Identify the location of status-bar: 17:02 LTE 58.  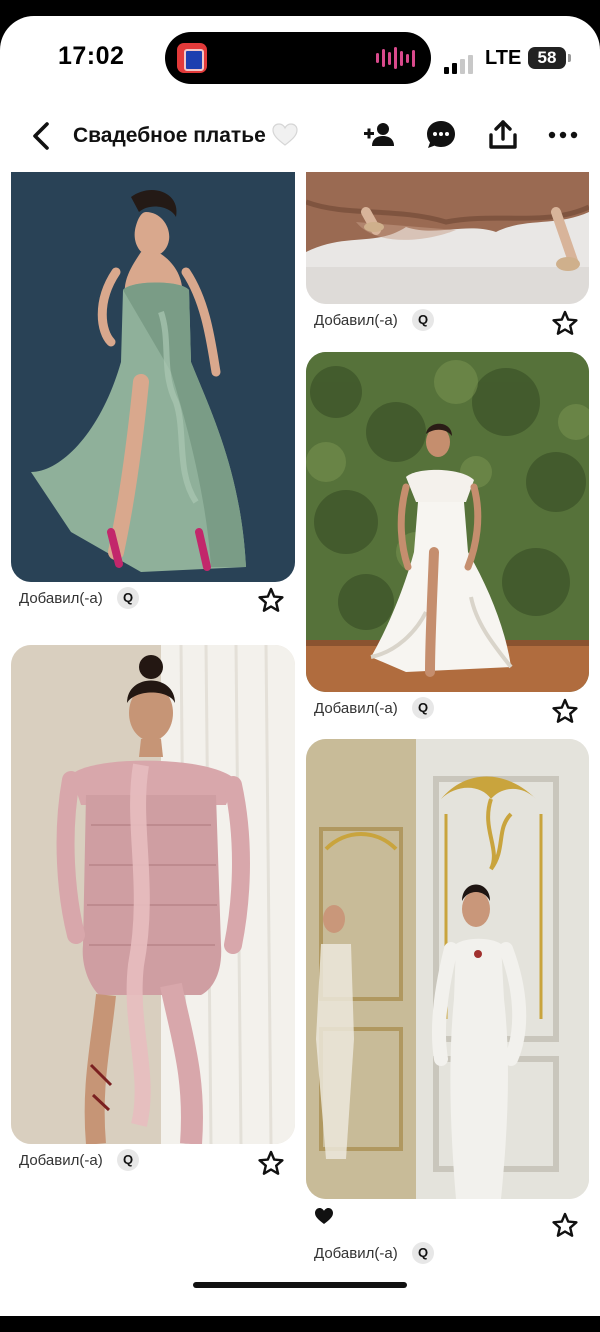
(300, 57).